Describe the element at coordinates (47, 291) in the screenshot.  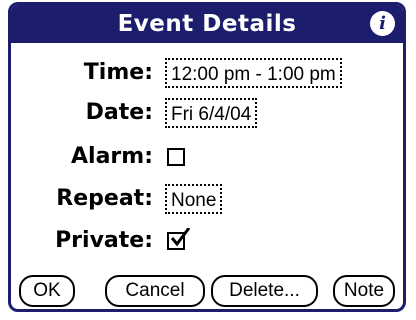
I see `ok-button: OK` at that location.